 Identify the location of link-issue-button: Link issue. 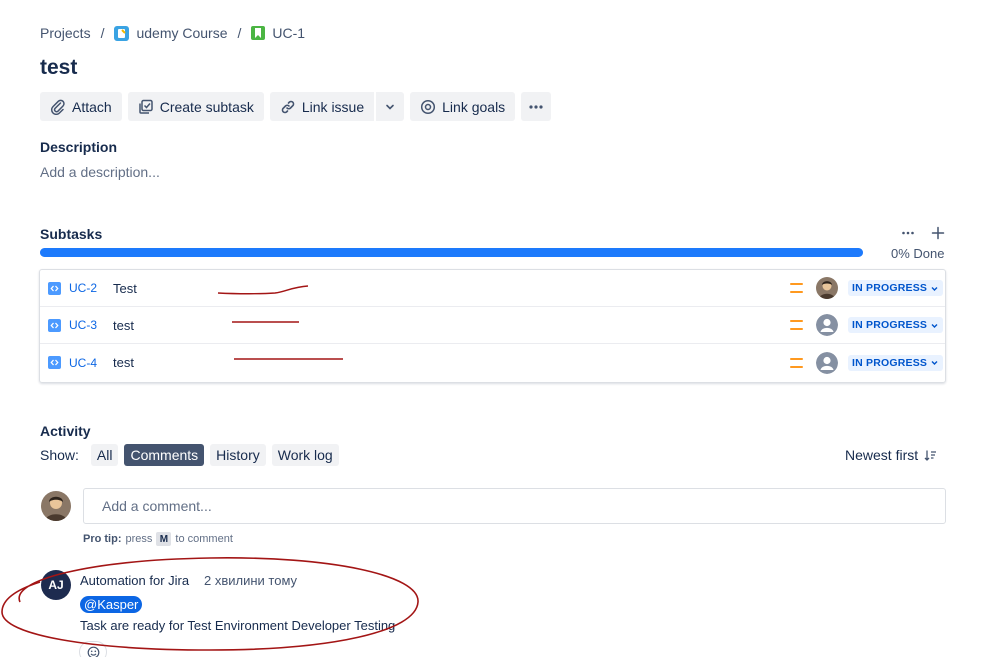
(322, 106).